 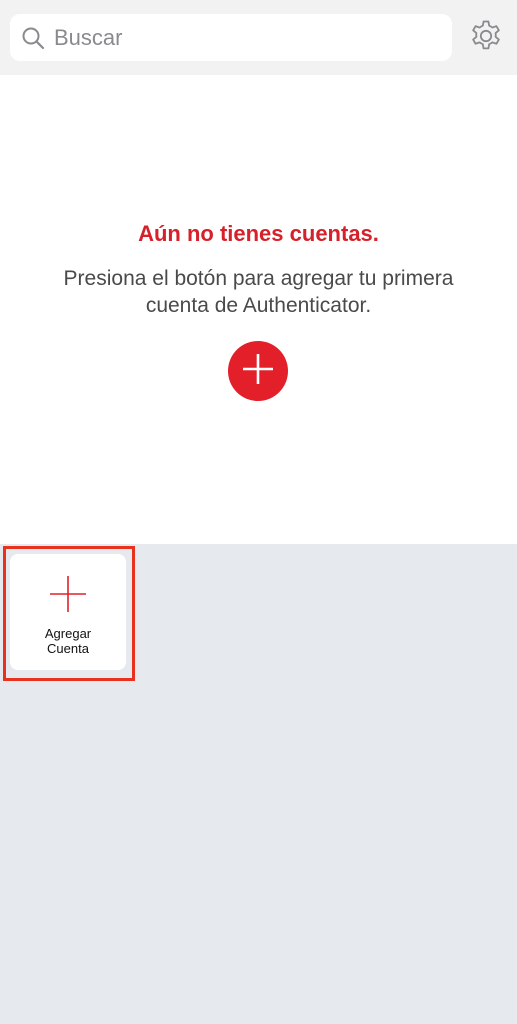 I want to click on settings-button, so click(x=486, y=38).